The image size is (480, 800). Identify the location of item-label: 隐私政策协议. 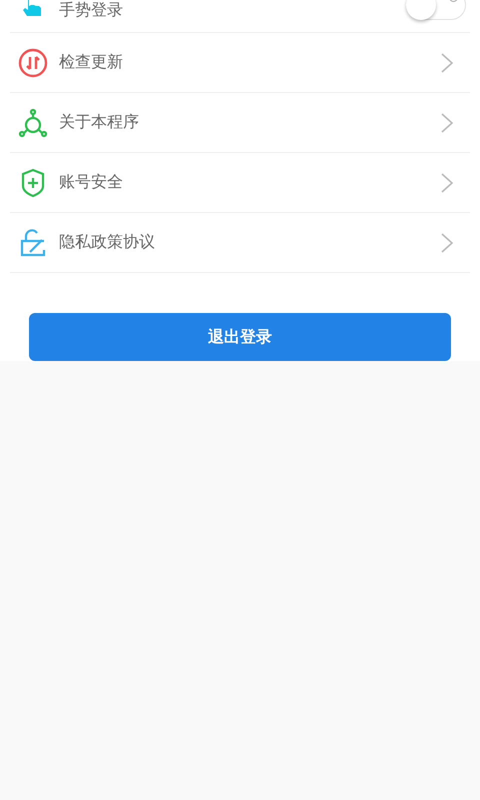
(107, 242).